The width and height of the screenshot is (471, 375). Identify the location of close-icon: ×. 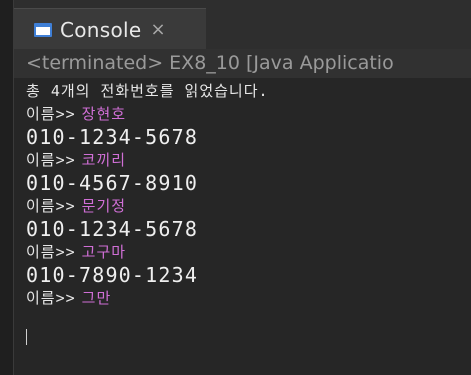
(158, 29).